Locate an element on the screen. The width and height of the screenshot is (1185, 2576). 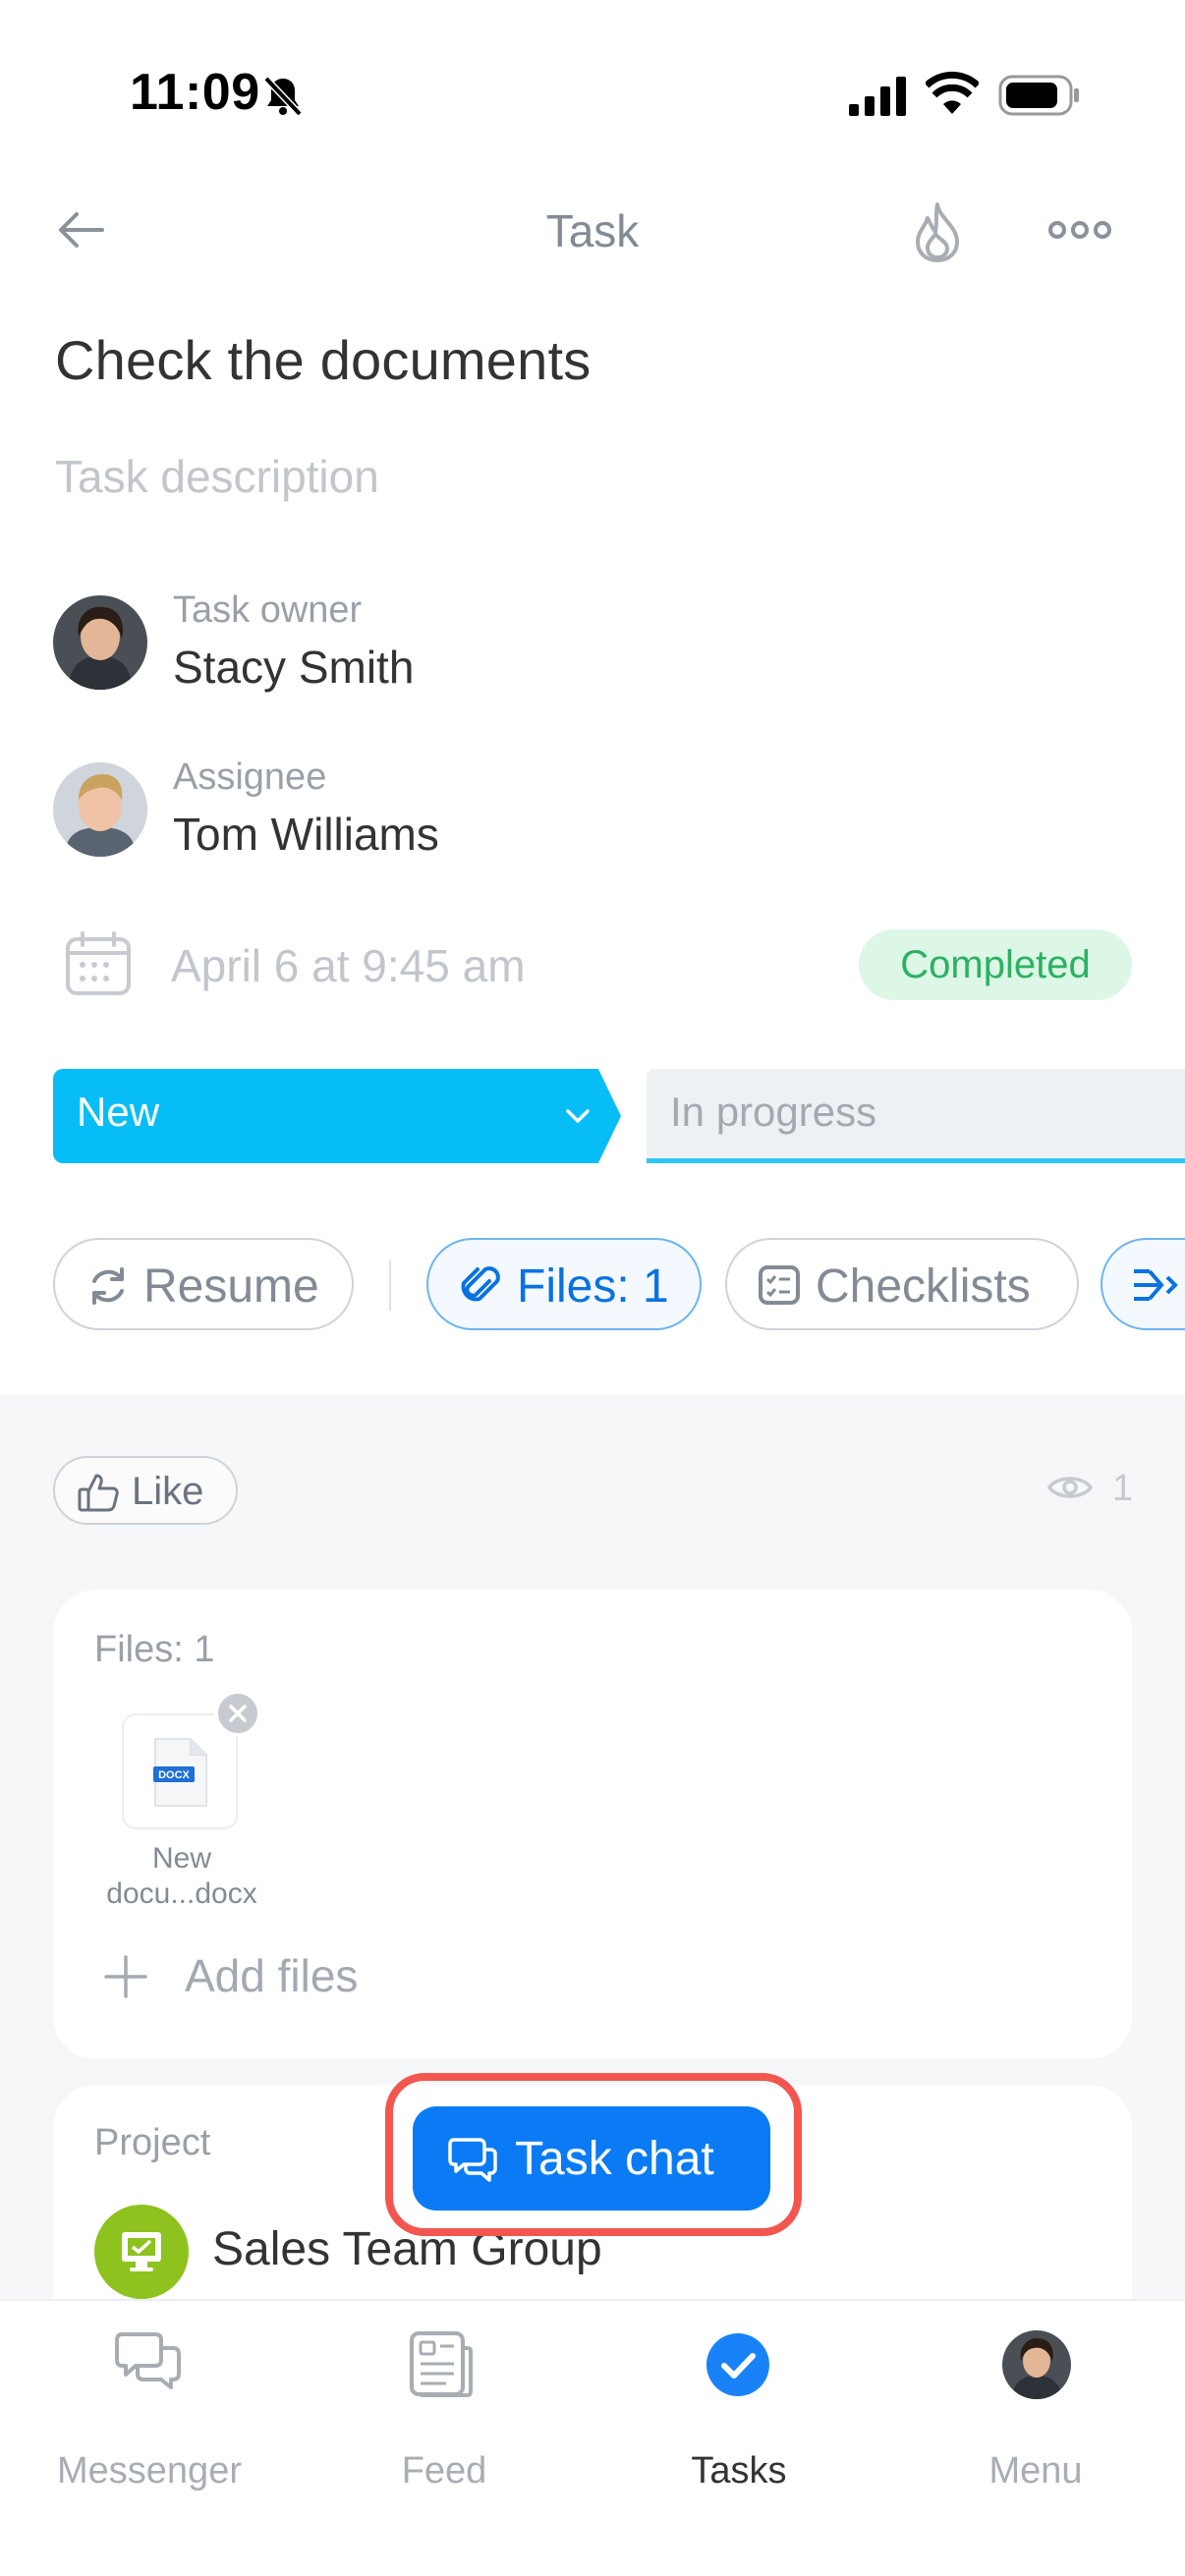
nav-menu-label: Menu is located at coordinates (1035, 2471).